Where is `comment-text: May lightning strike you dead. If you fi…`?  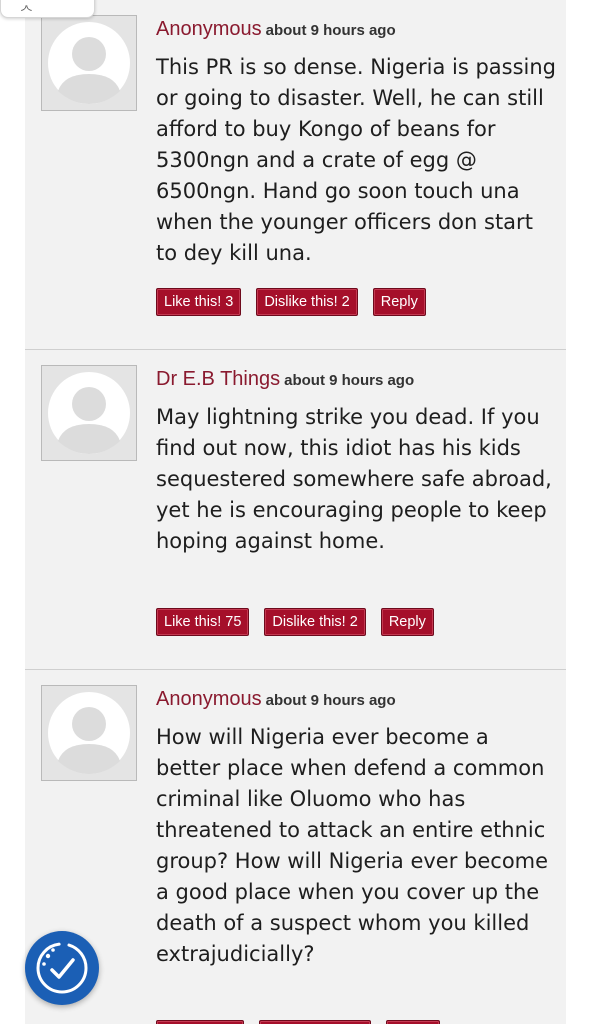
comment-text: May lightning strike you dead. If you fi… is located at coordinates (354, 479).